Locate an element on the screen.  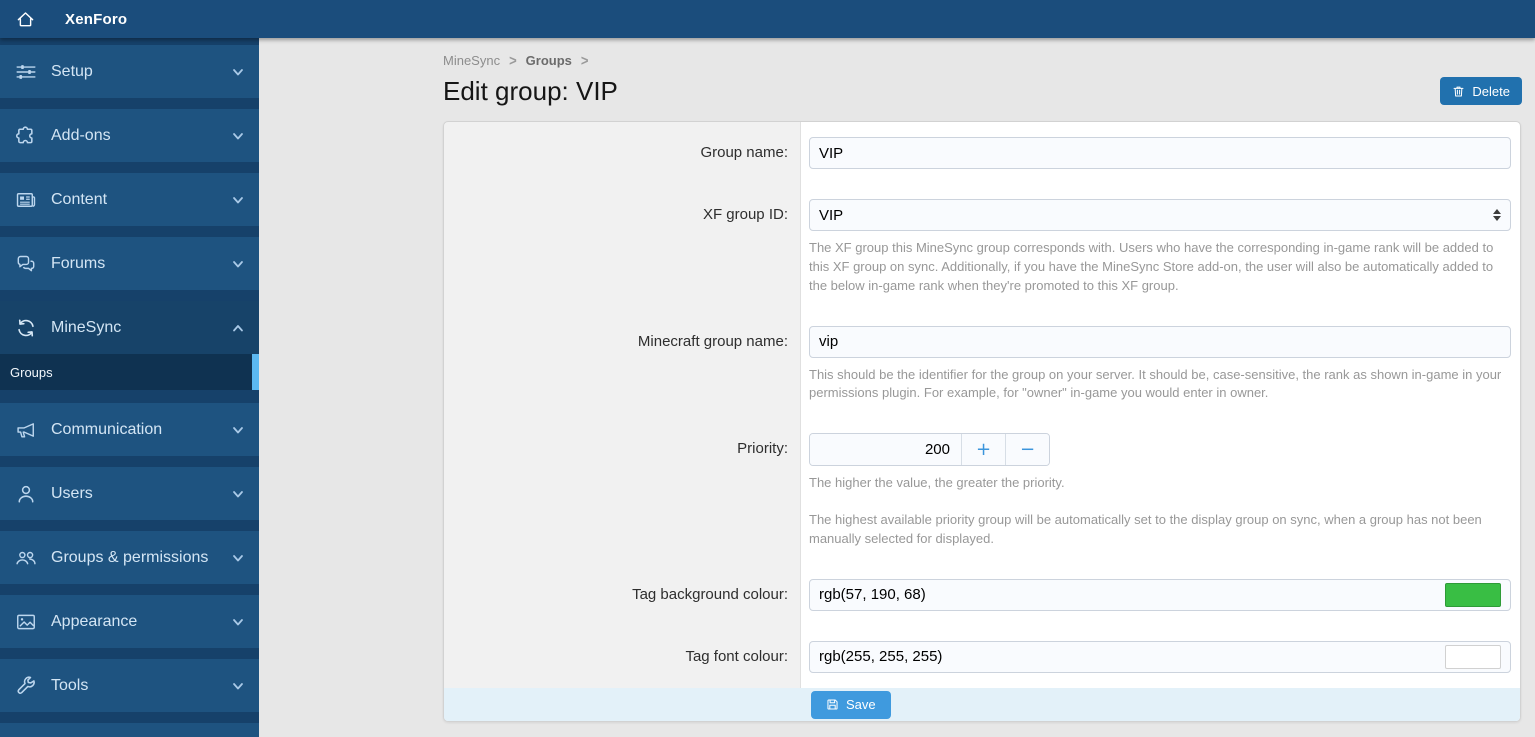
sidebar-item-label: Users is located at coordinates (72, 493).